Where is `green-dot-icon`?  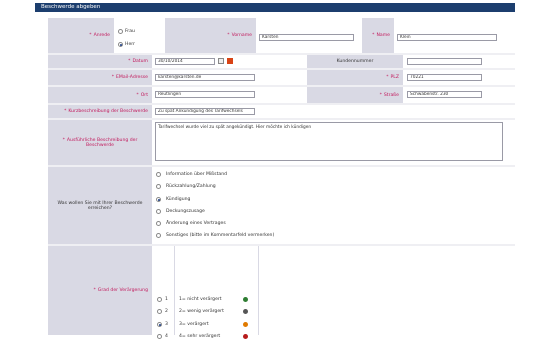 green-dot-icon is located at coordinates (245, 299).